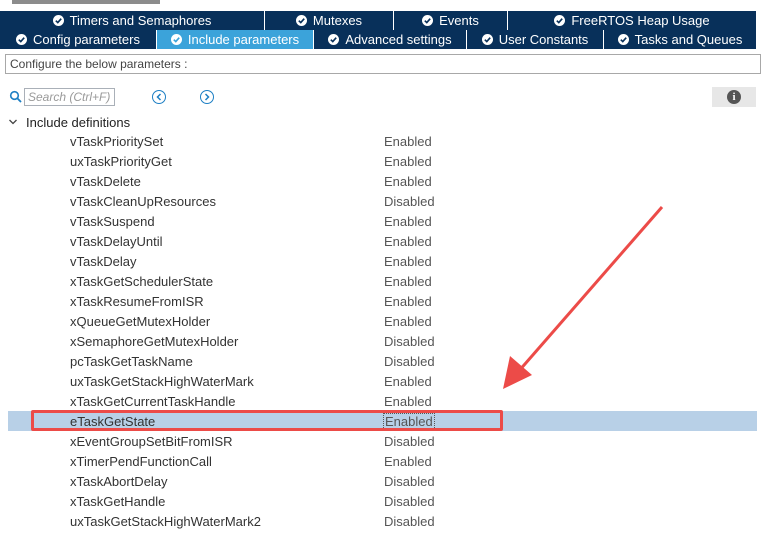 Image resolution: width=766 pixels, height=559 pixels. I want to click on tab-label: Include parameters, so click(243, 39).